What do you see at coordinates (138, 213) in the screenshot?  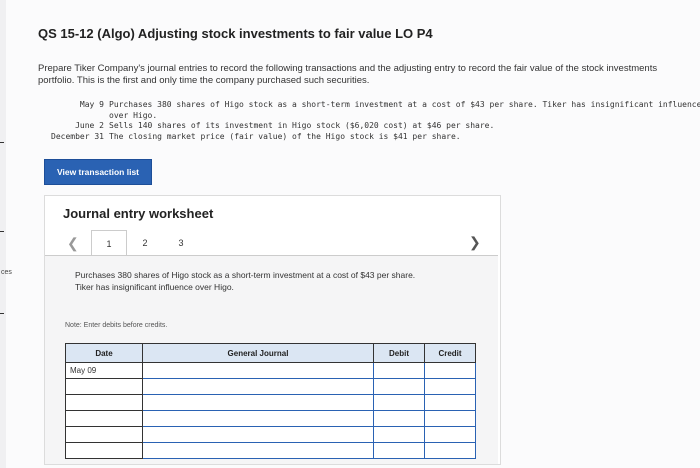 I see `worksheet-title: Journal entry worksheet` at bounding box center [138, 213].